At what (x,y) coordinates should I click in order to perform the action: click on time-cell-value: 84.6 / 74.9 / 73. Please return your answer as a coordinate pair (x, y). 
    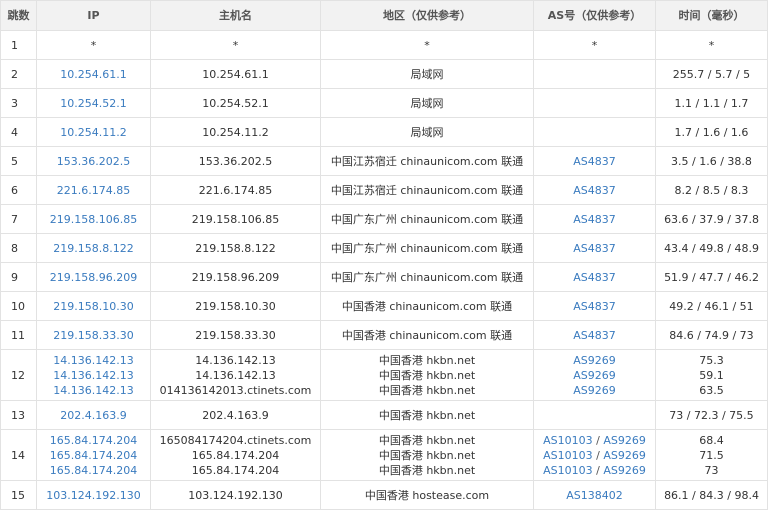
    Looking at the image, I should click on (711, 335).